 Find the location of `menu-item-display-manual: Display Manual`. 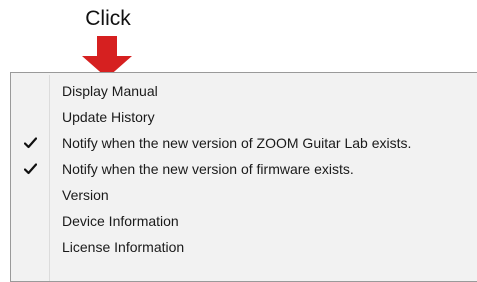

menu-item-display-manual: Display Manual is located at coordinates (244, 91).